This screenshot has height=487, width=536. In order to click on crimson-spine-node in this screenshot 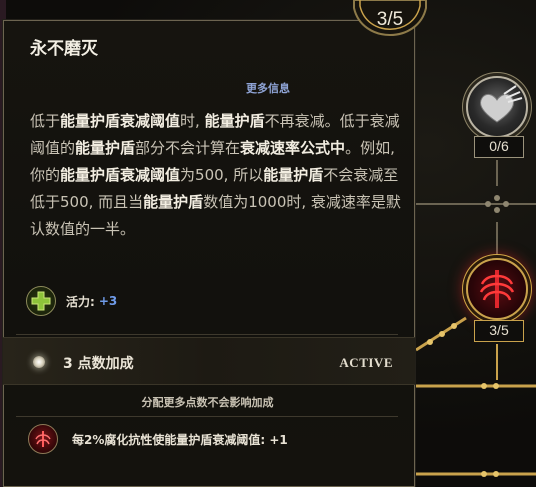, I will do `click(497, 289)`.